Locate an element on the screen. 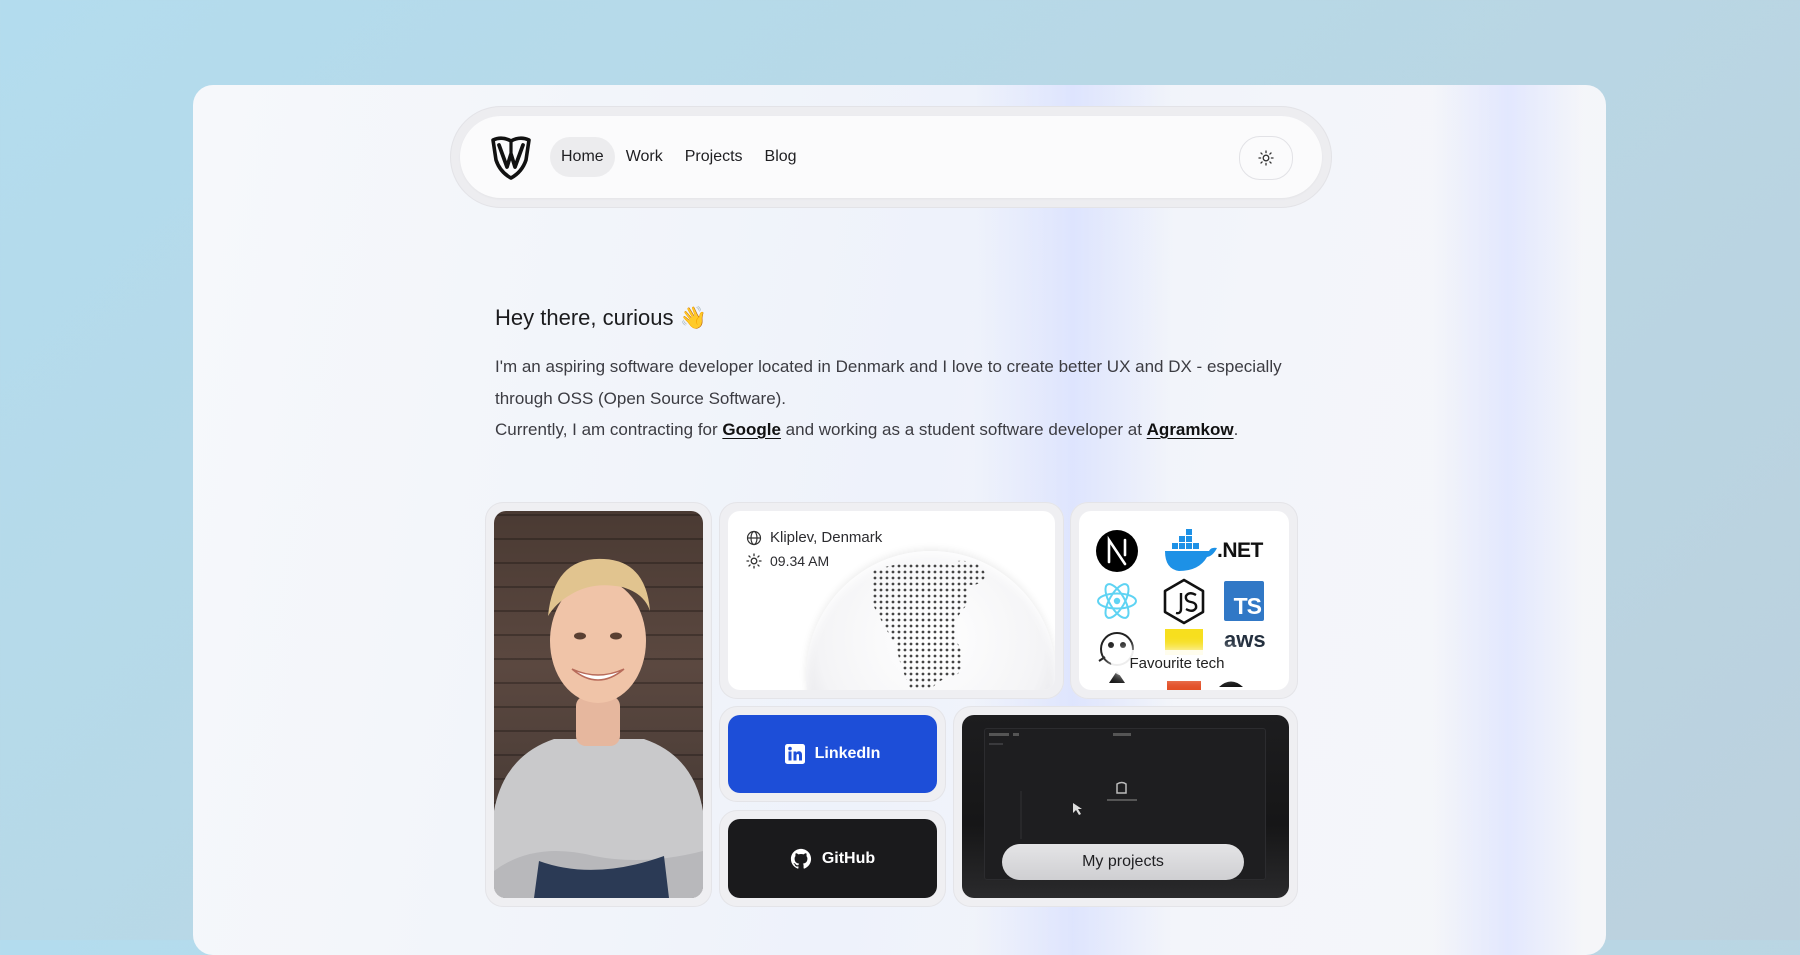  agramkow-link: Agramkow is located at coordinates (1190, 429).